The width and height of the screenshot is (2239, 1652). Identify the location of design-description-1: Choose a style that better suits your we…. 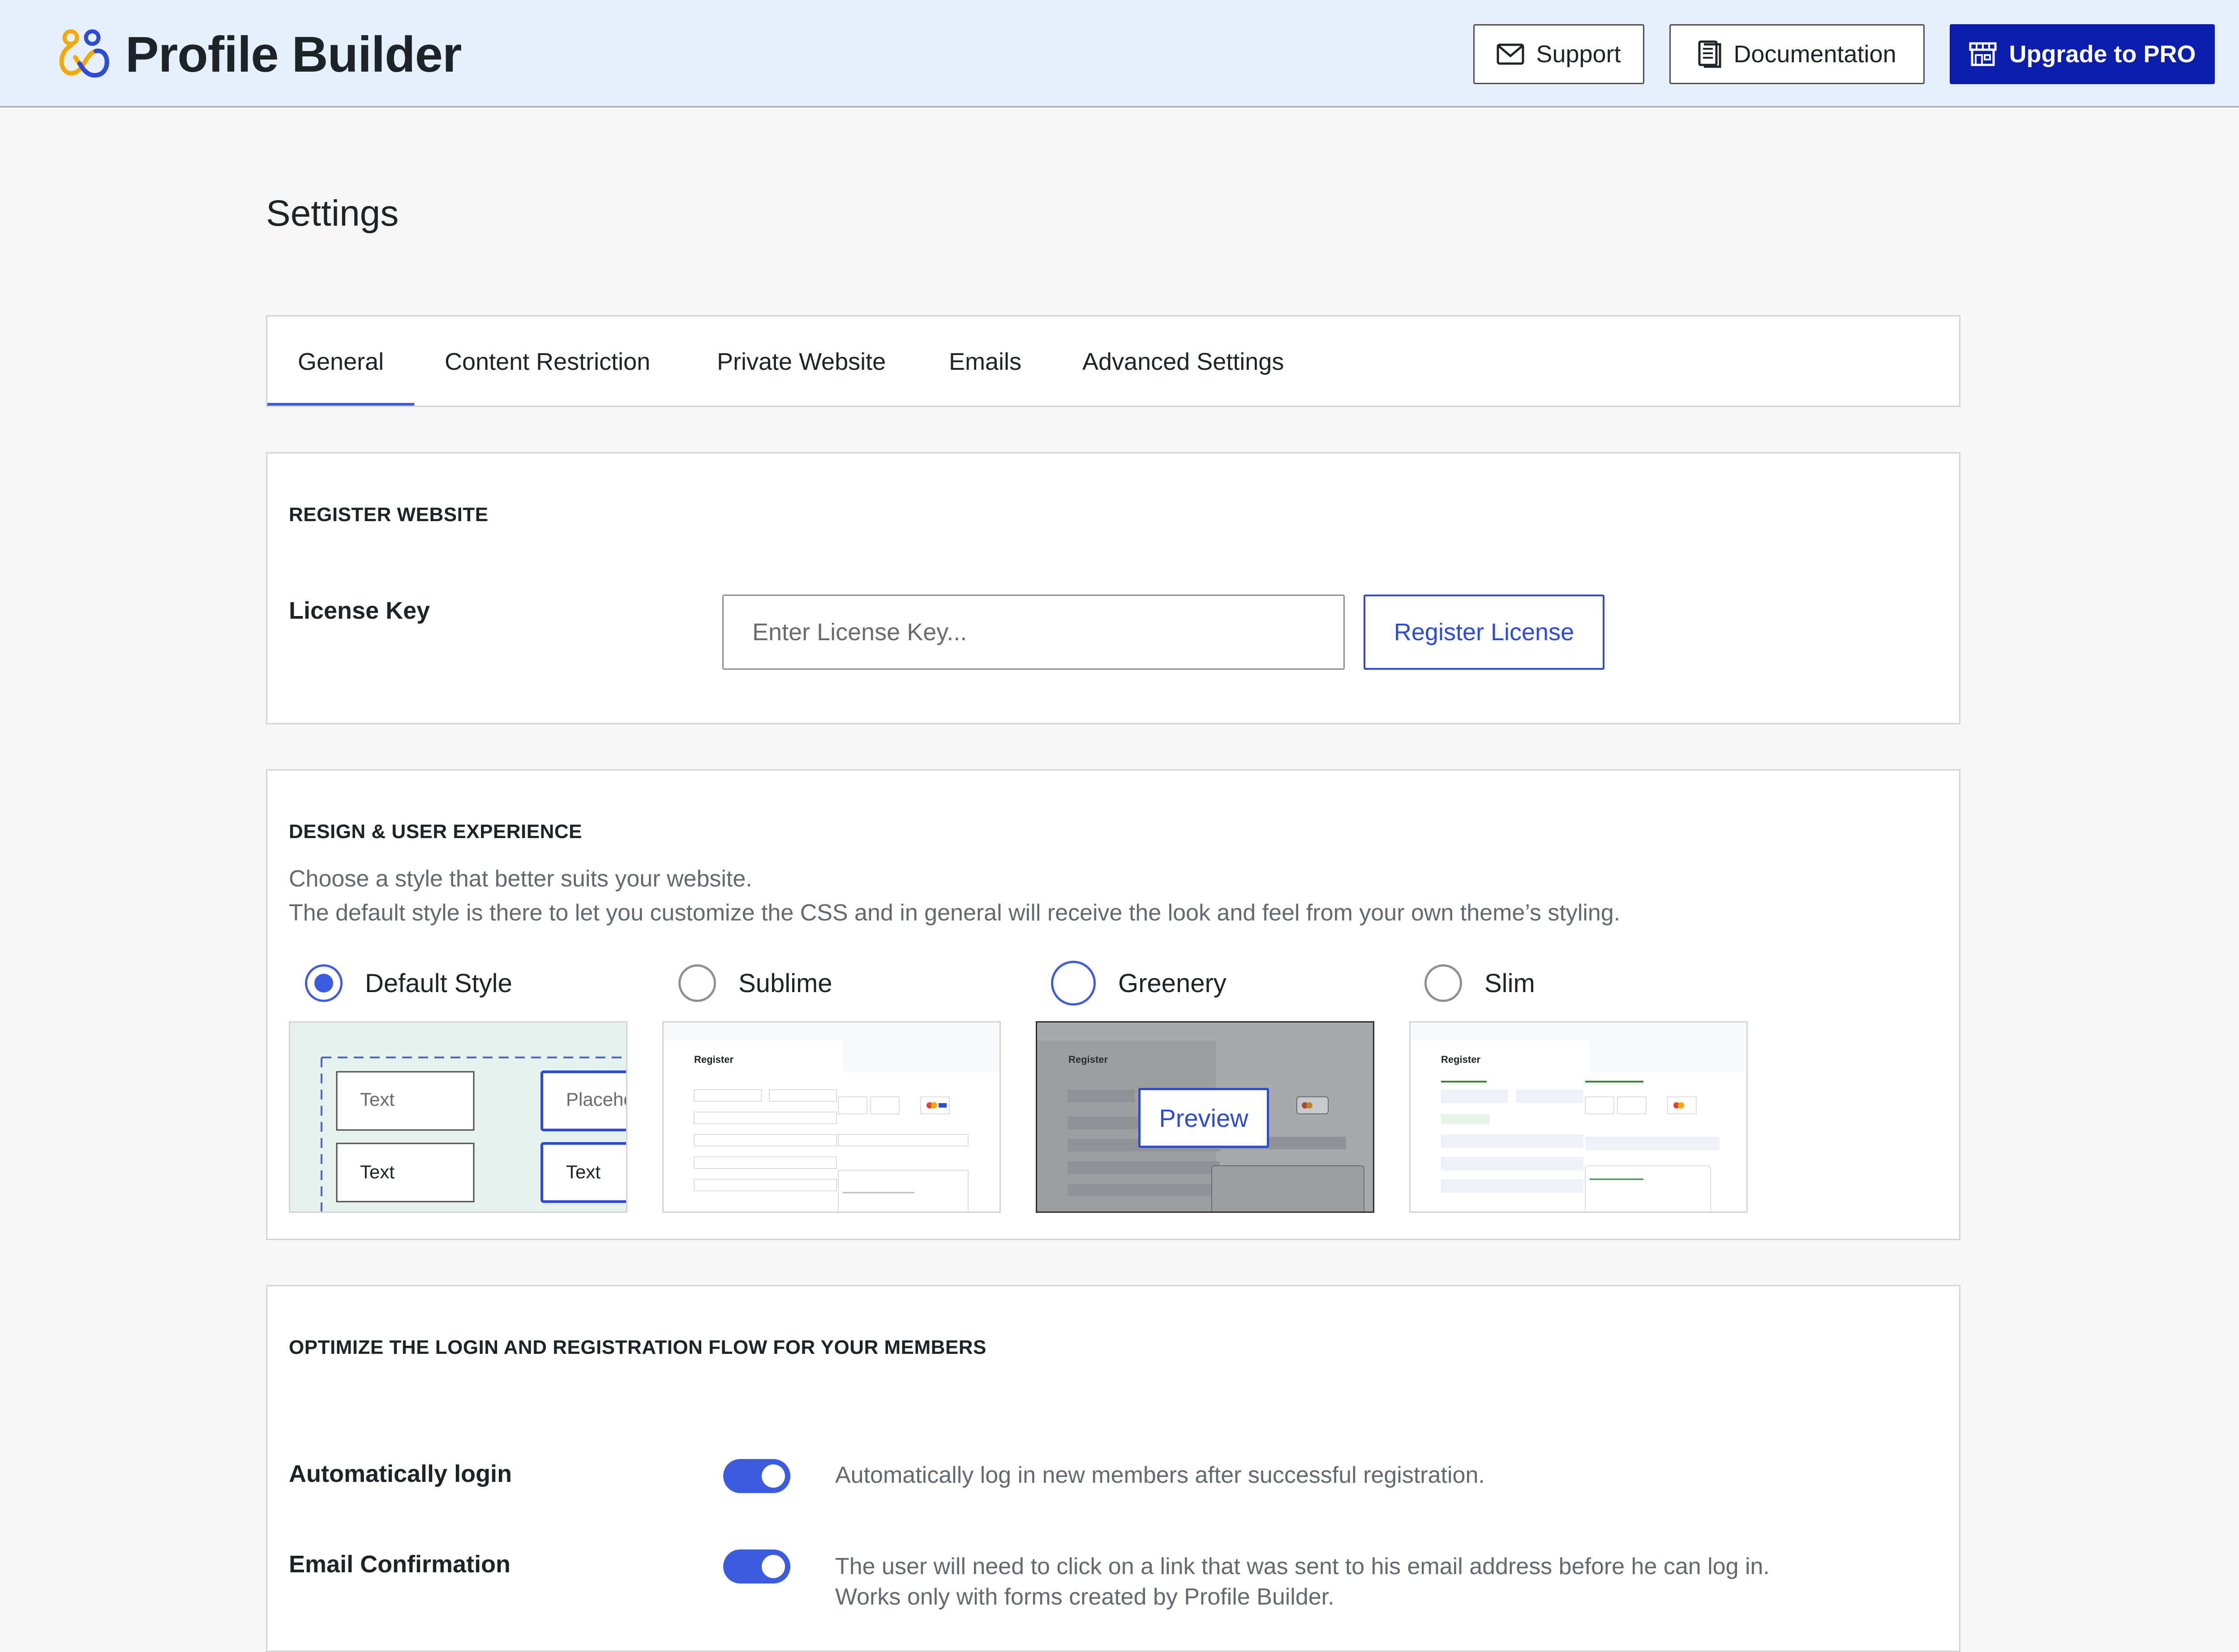
(520, 879).